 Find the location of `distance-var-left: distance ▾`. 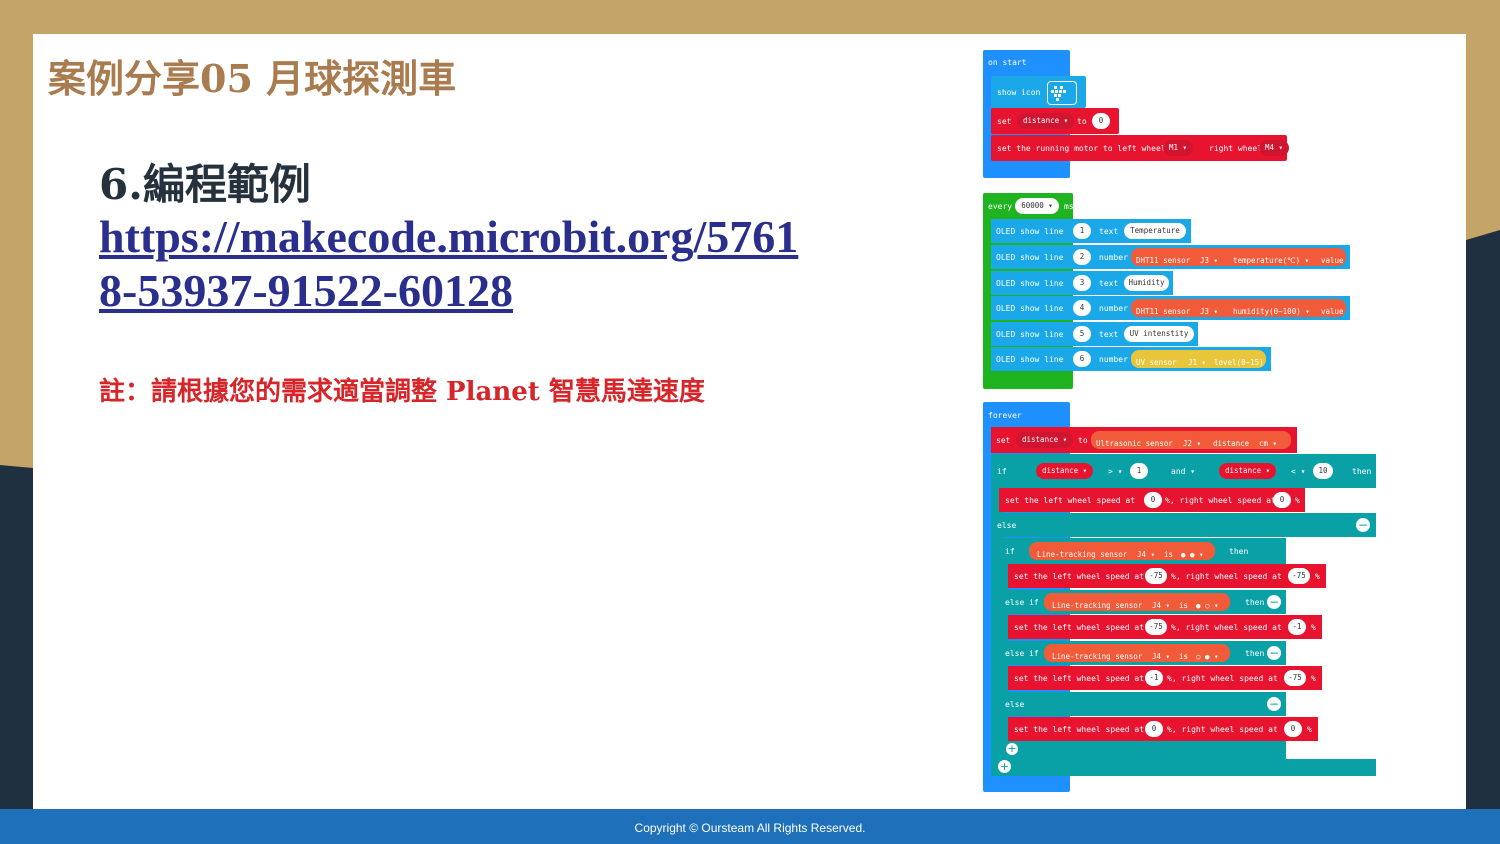

distance-var-left: distance ▾ is located at coordinates (1065, 471).